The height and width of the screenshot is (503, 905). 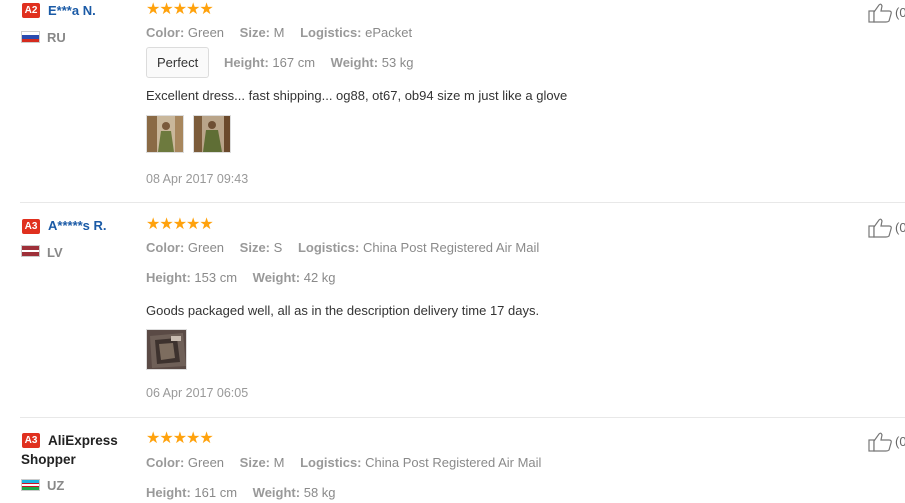 I want to click on reviewer-name: AliExpress Shopper, so click(x=76, y=450).